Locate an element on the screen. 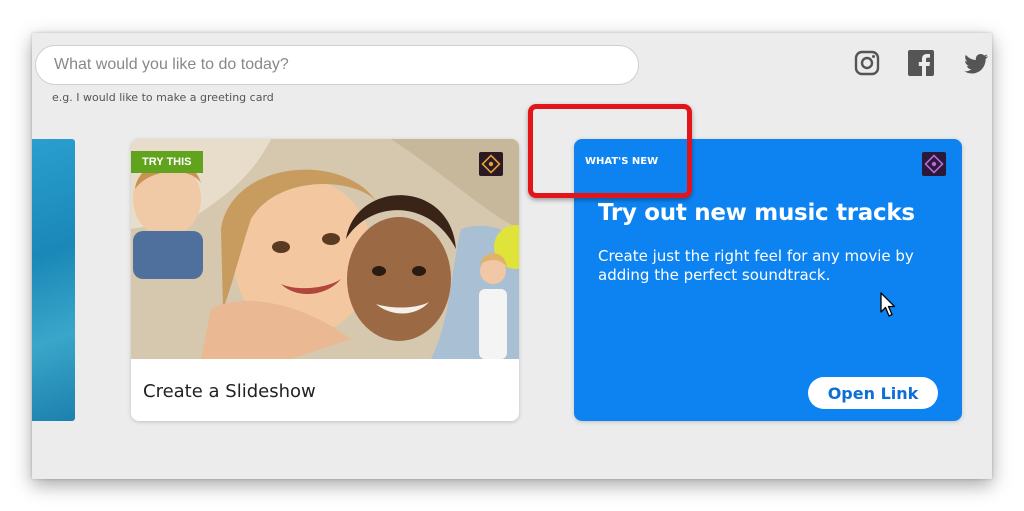 Image resolution: width=1024 pixels, height=511 pixels. instagram-icon is located at coordinates (867, 63).